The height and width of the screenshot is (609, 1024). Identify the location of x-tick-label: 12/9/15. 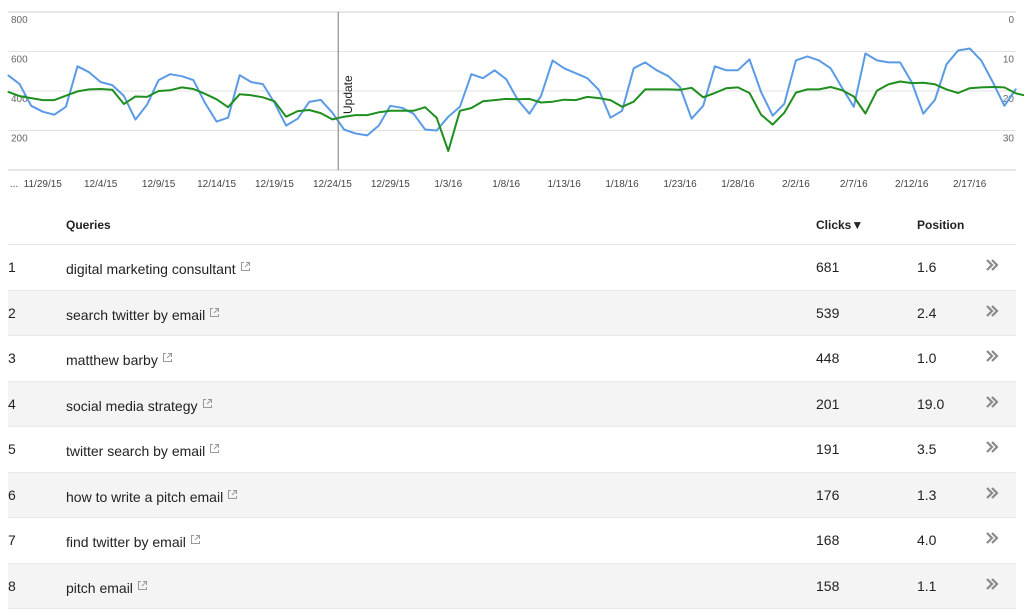
(159, 184).